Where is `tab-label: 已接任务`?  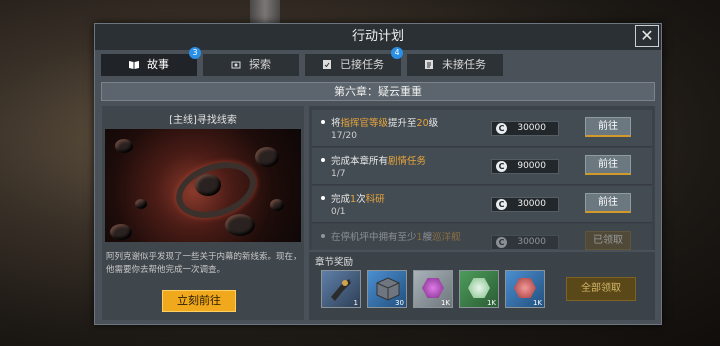
tab-label: 已接任务 is located at coordinates (362, 64).